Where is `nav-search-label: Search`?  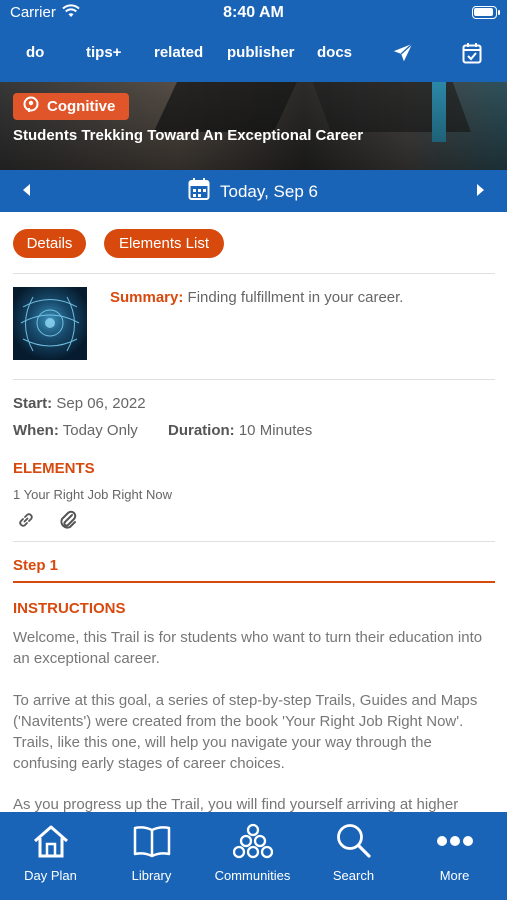 nav-search-label: Search is located at coordinates (353, 875).